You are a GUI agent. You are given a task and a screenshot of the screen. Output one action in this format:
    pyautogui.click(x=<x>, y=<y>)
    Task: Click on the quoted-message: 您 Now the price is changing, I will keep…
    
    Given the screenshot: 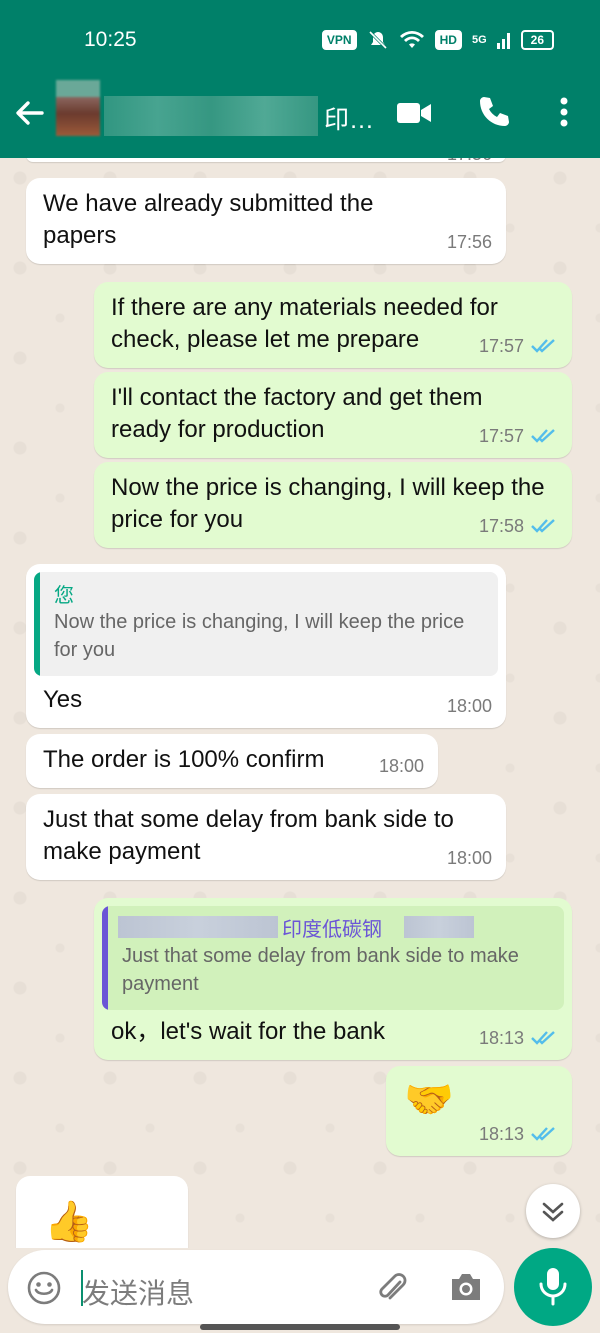 What is the action you would take?
    pyautogui.click(x=266, y=624)
    